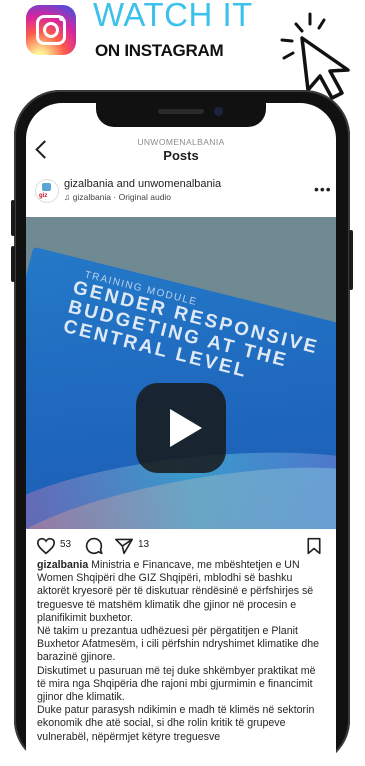  Describe the element at coordinates (122, 197) in the screenshot. I see `audio-label: gizalbania · Original audio` at that location.